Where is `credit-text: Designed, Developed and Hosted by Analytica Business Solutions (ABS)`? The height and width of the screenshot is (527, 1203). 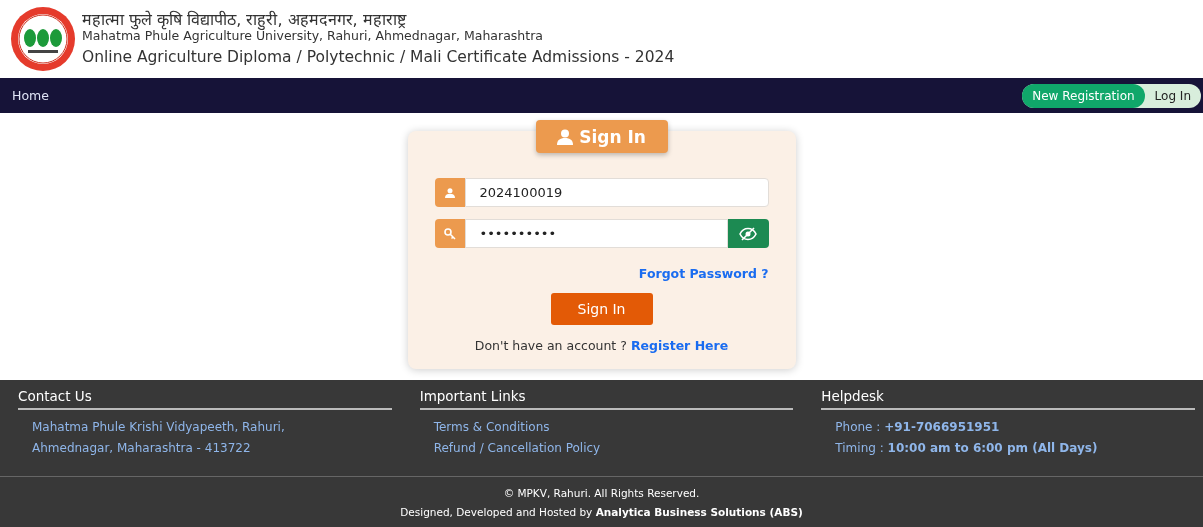 credit-text: Designed, Developed and Hosted by Analytica Business Solutions (ABS) is located at coordinates (601, 512).